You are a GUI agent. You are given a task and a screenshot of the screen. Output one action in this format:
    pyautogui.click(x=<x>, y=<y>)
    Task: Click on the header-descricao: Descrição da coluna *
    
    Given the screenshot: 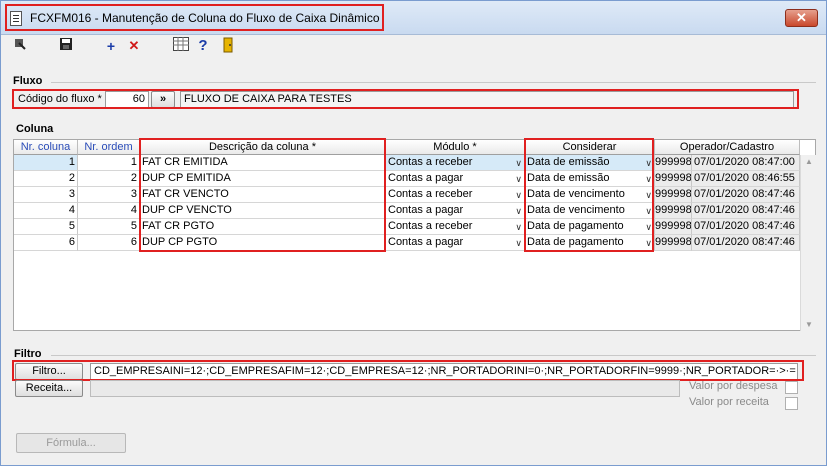 What is the action you would take?
    pyautogui.click(x=263, y=147)
    